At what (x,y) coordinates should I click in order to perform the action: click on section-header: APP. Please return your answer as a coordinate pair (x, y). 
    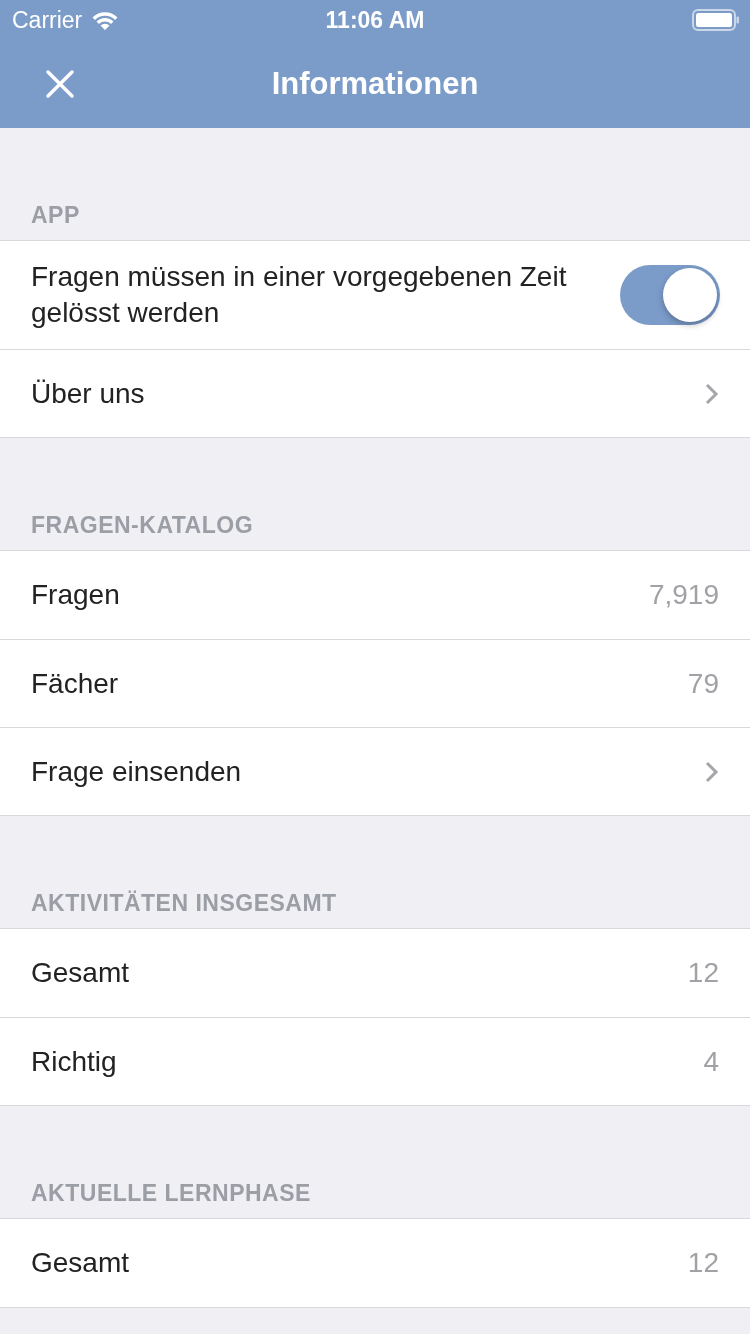
    Looking at the image, I should click on (55, 215).